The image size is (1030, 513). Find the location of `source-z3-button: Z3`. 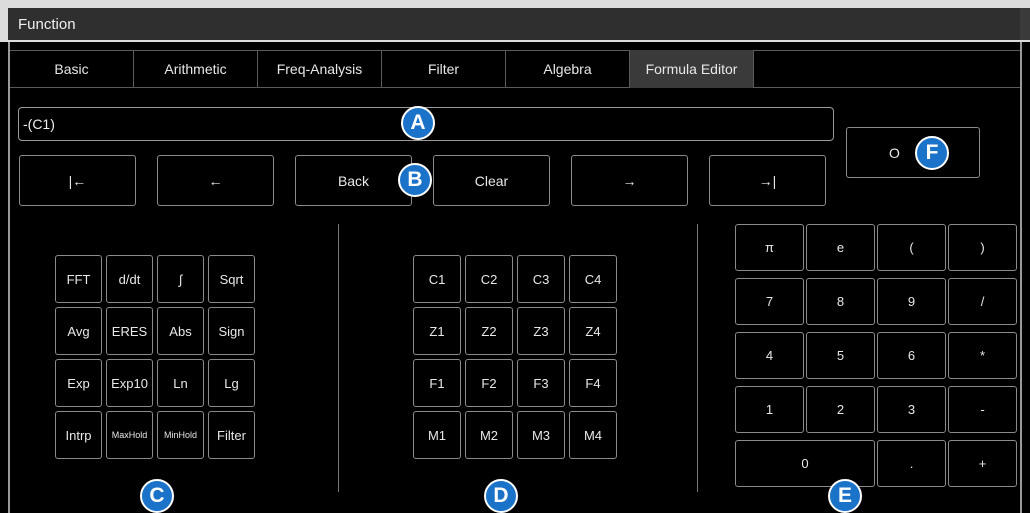

source-z3-button: Z3 is located at coordinates (541, 331).